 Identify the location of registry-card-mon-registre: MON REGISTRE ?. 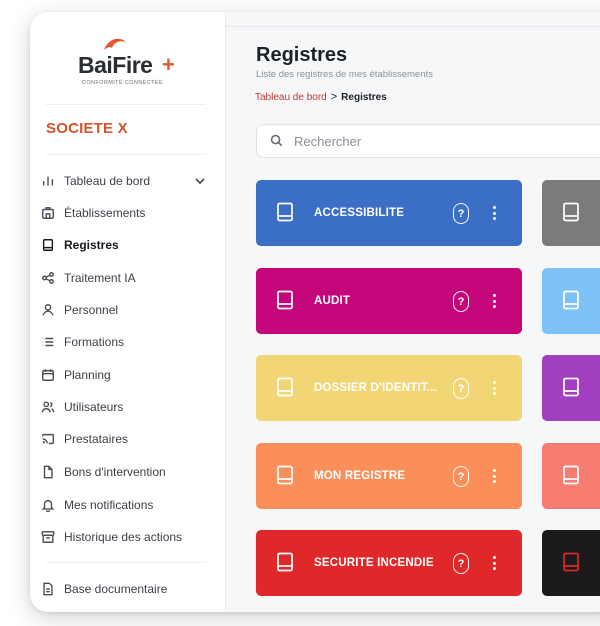
(389, 476).